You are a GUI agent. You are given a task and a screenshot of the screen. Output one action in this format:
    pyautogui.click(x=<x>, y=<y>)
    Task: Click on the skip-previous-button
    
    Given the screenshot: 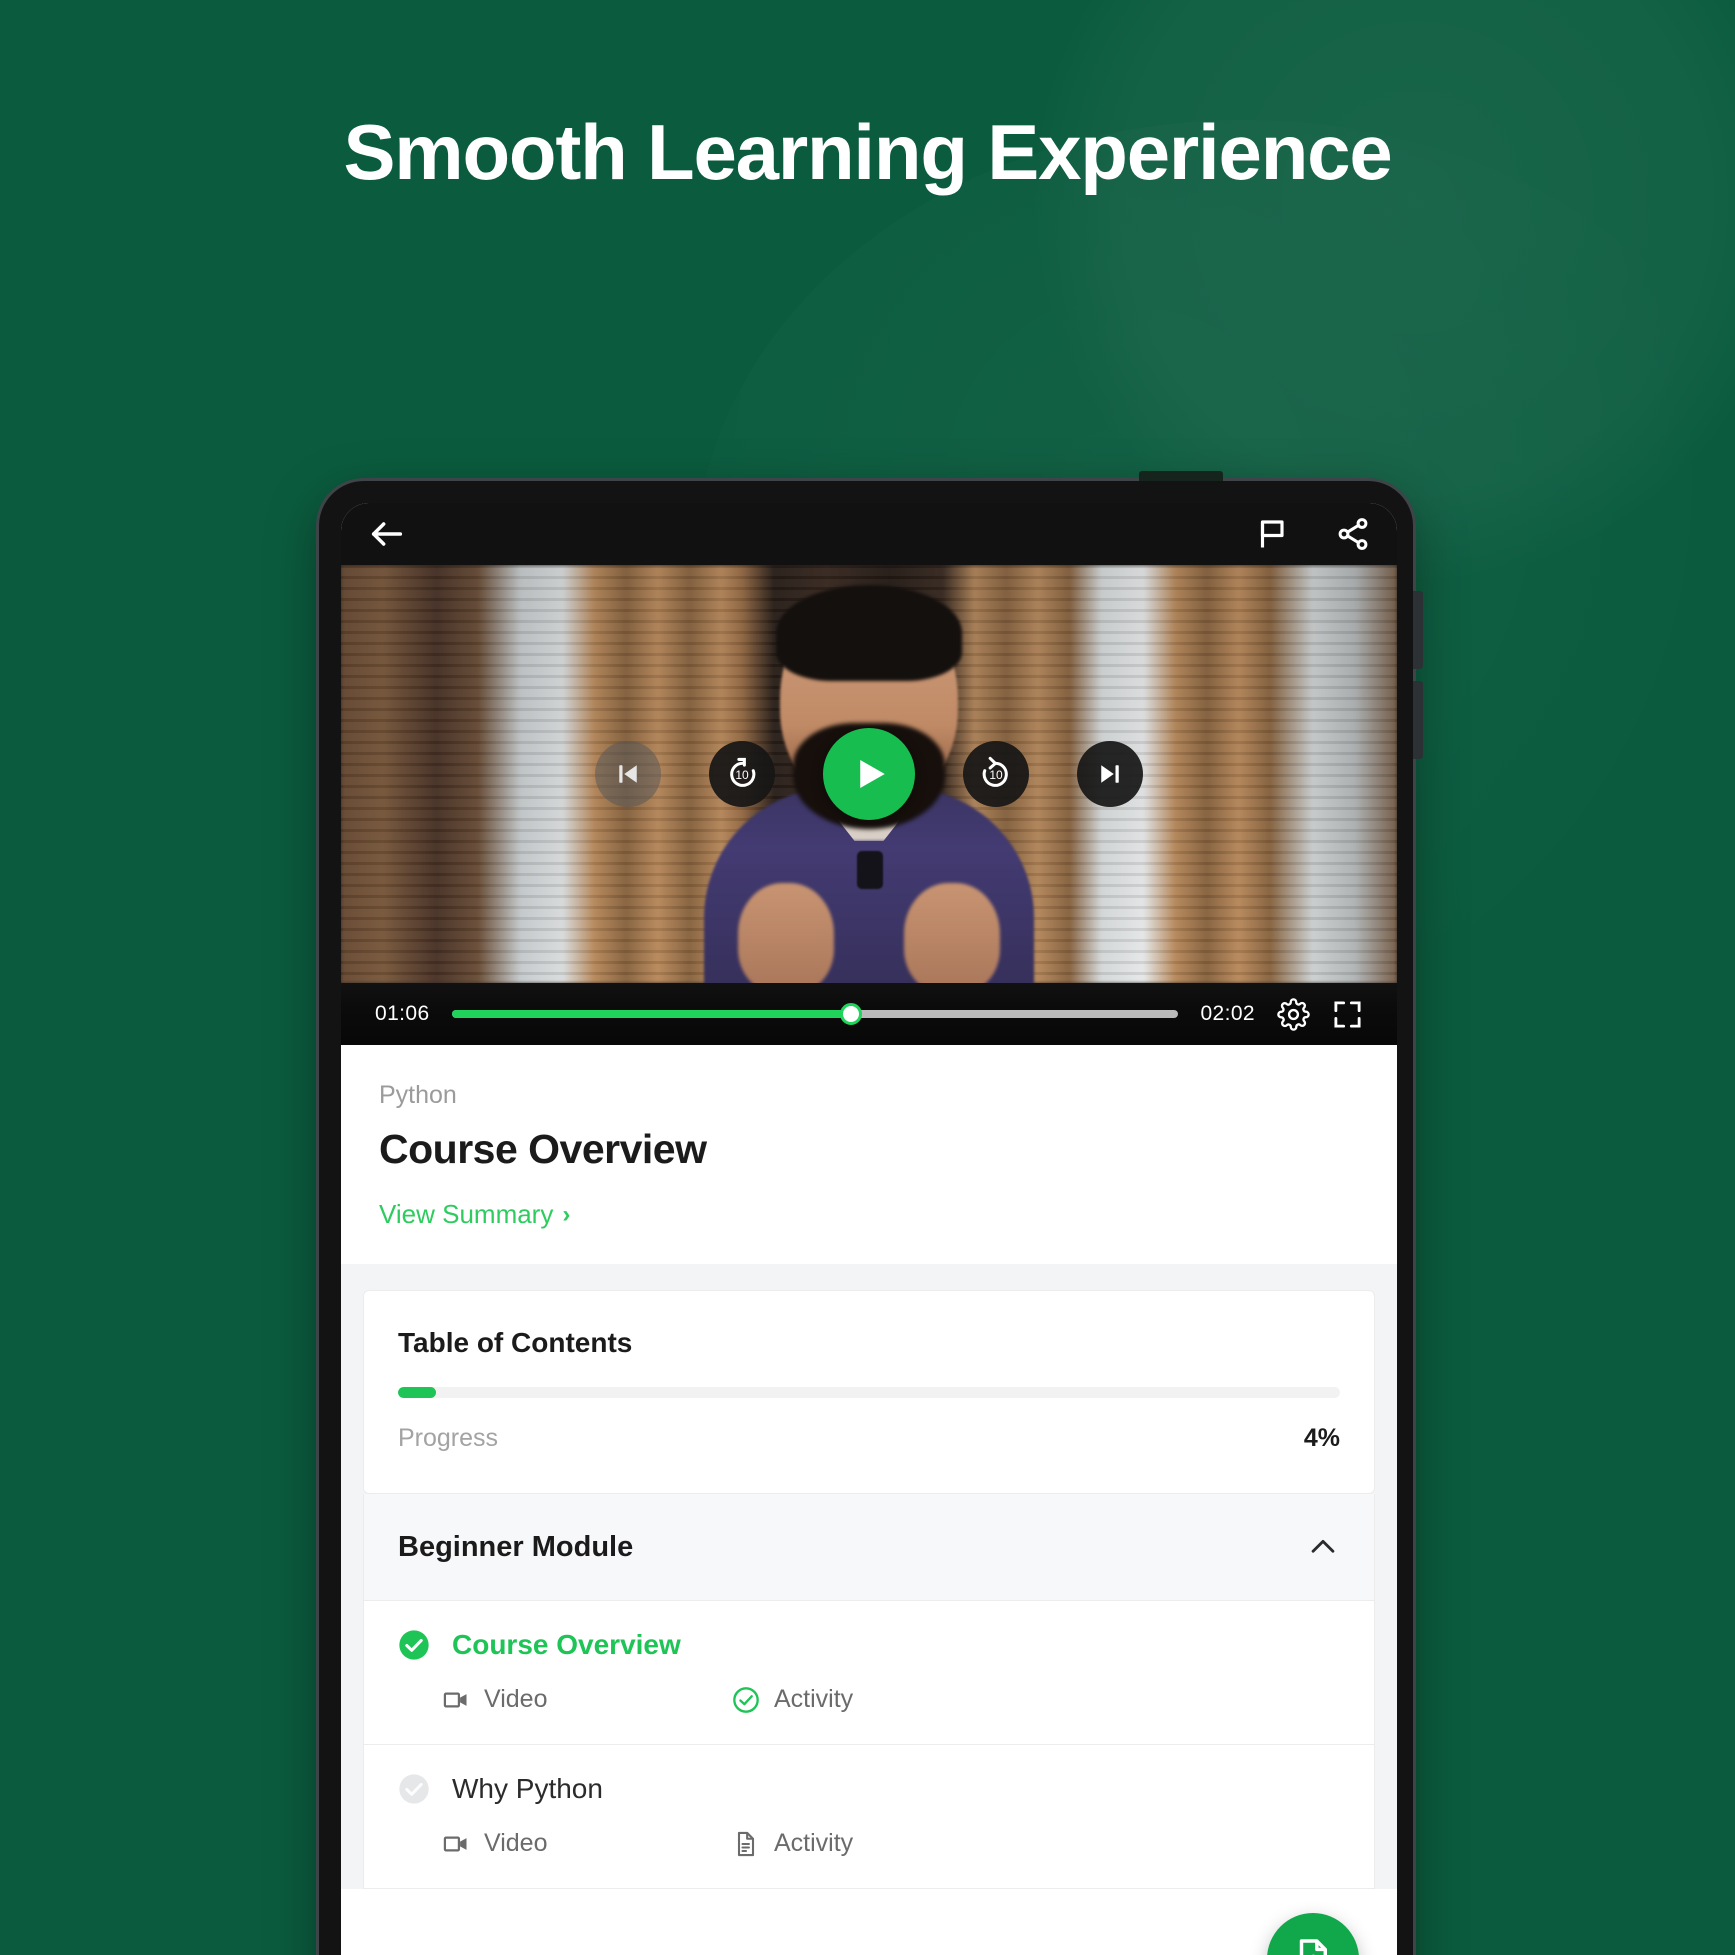 What is the action you would take?
    pyautogui.click(x=628, y=774)
    